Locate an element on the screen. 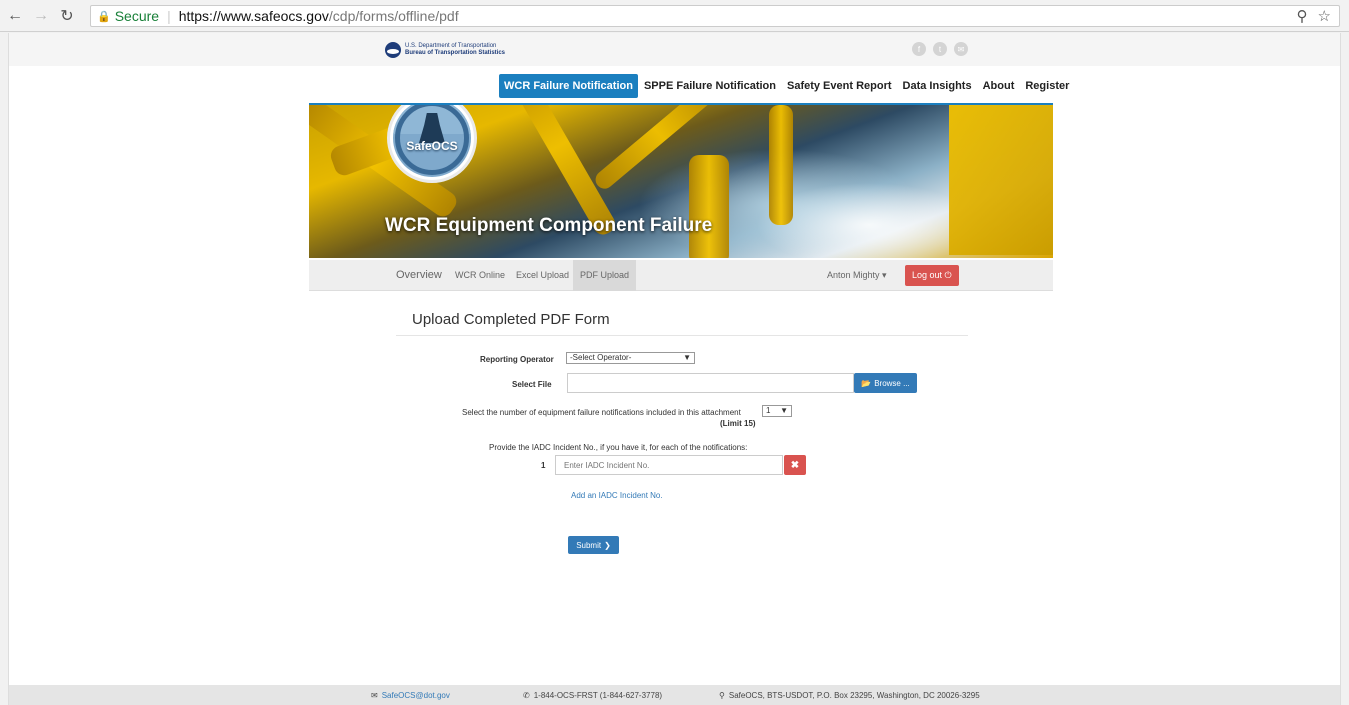  subnav-overview: Overview is located at coordinates (419, 275).